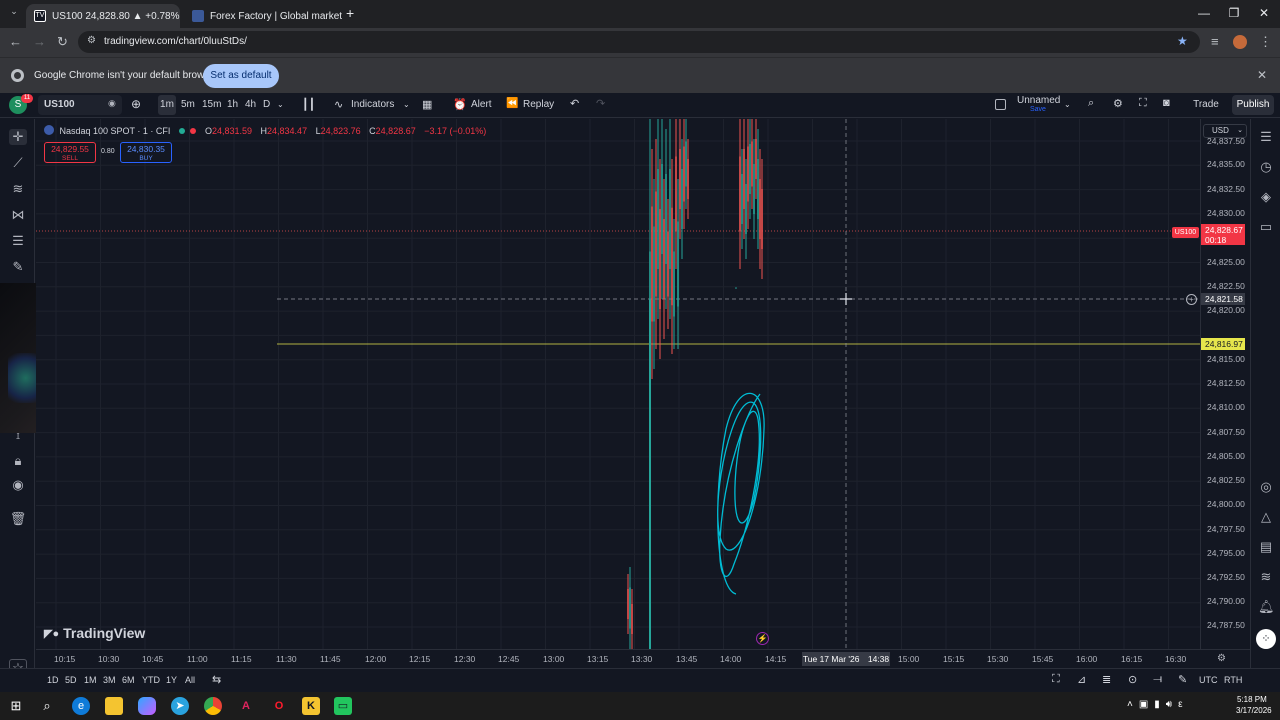  I want to click on alert-button: Alert, so click(481, 104).